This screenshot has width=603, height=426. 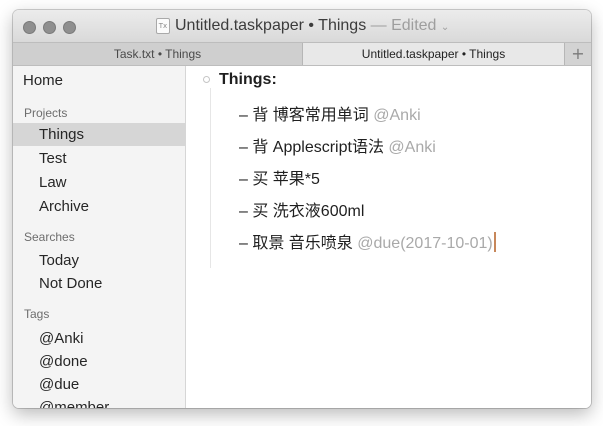 I want to click on sidebar-section-projects: Projects, so click(x=46, y=113).